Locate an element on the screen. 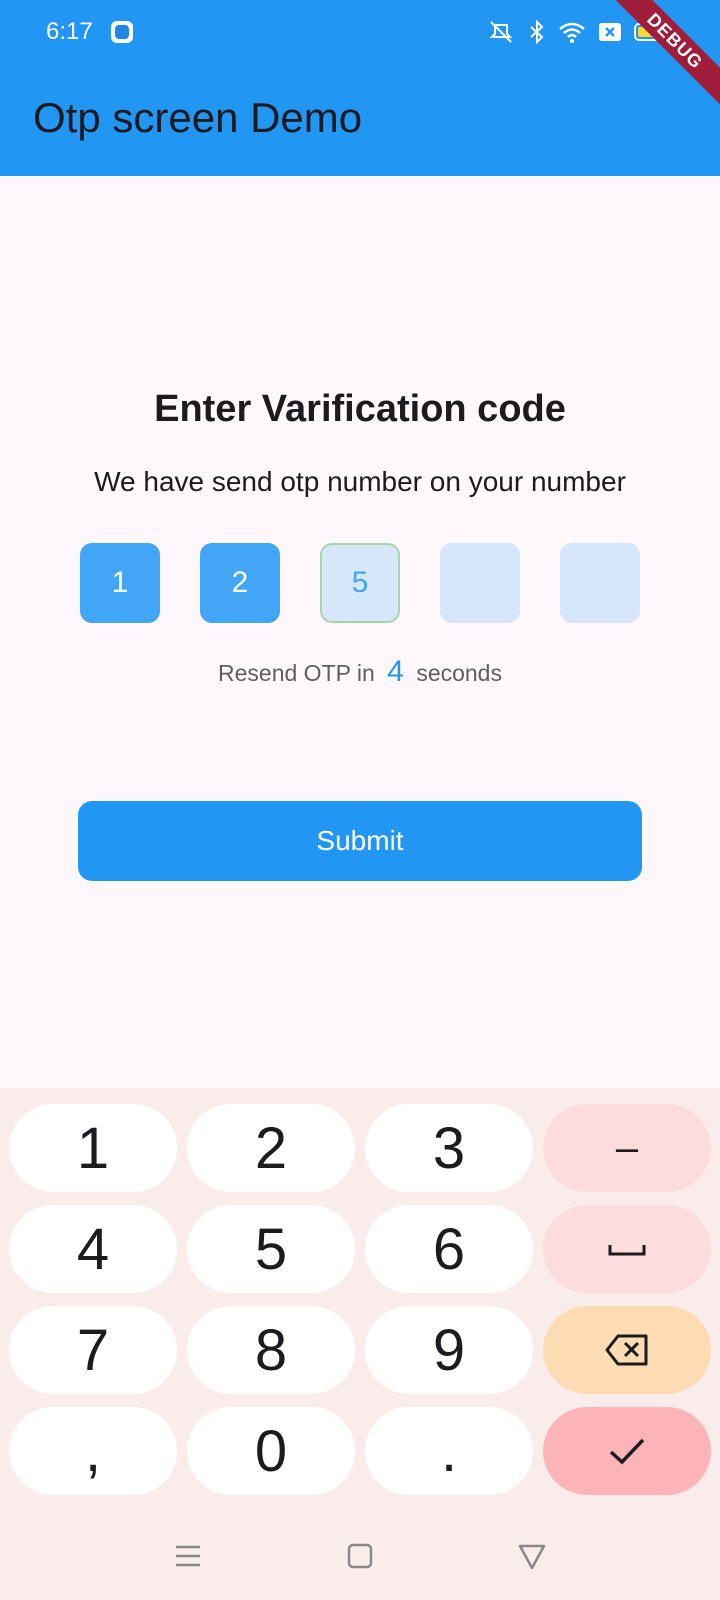 This screenshot has width=720, height=1600. key-1: 1 is located at coordinates (93, 1148).